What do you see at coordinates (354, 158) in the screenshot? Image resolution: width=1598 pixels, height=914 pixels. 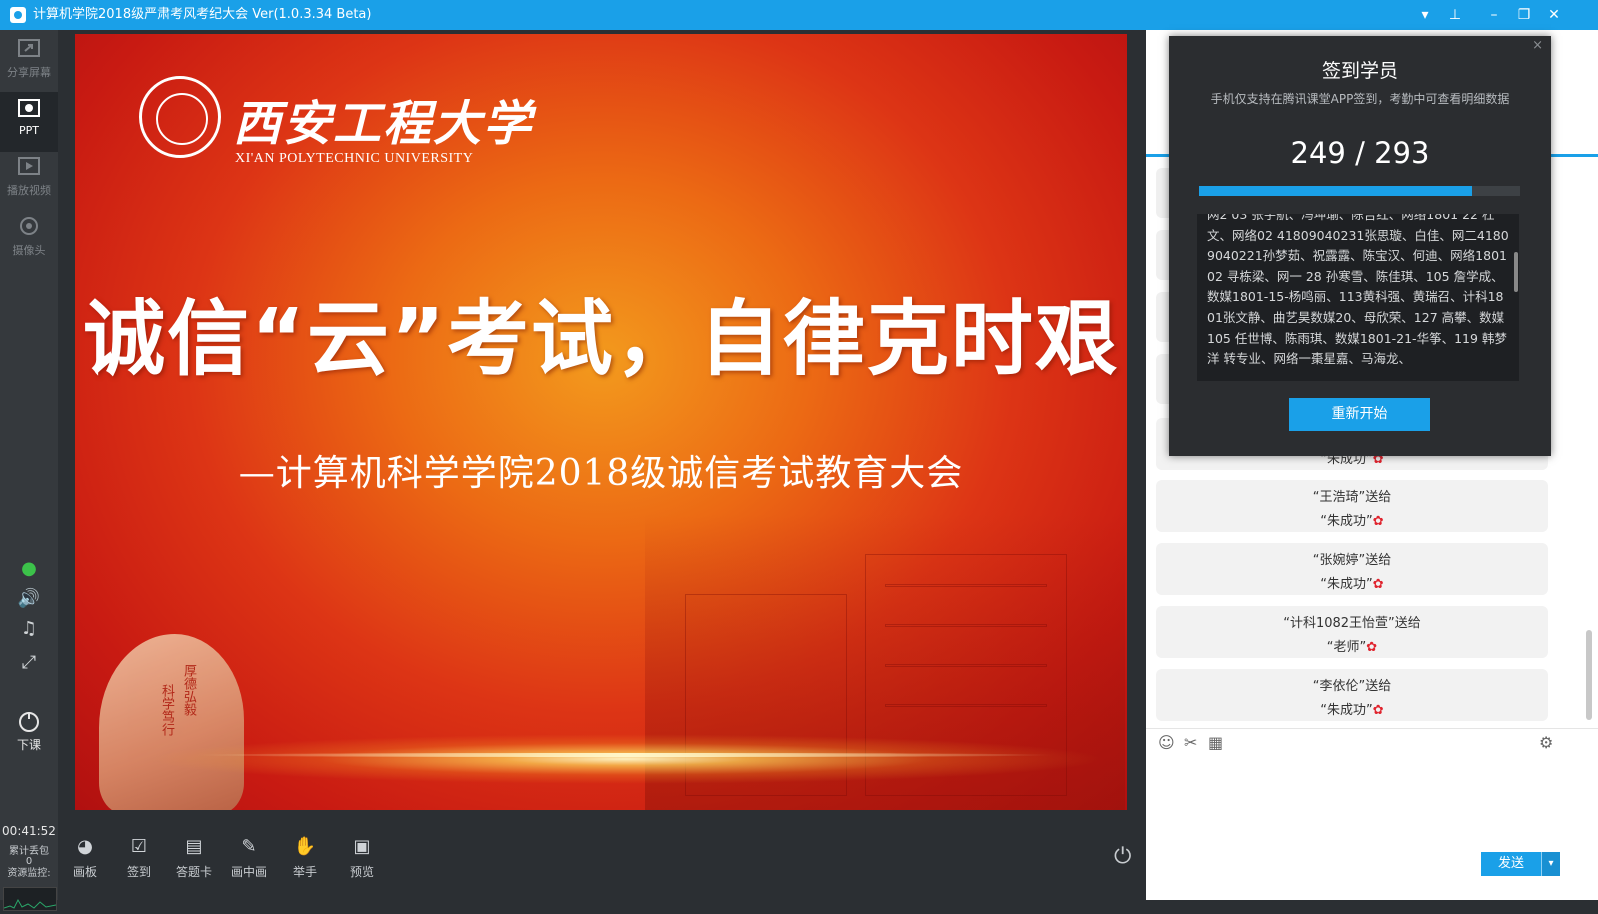 I see `university-name-en: XI'AN POLYTECHNIC UNIVERSITY` at bounding box center [354, 158].